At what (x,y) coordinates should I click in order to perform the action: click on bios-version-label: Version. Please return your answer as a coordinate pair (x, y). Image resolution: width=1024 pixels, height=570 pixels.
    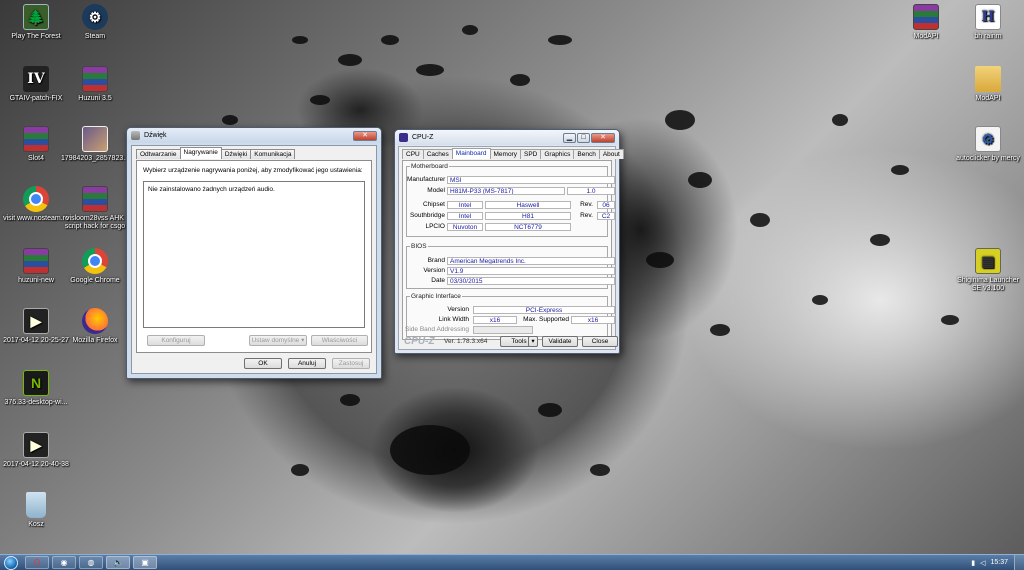
    Looking at the image, I should click on (434, 270).